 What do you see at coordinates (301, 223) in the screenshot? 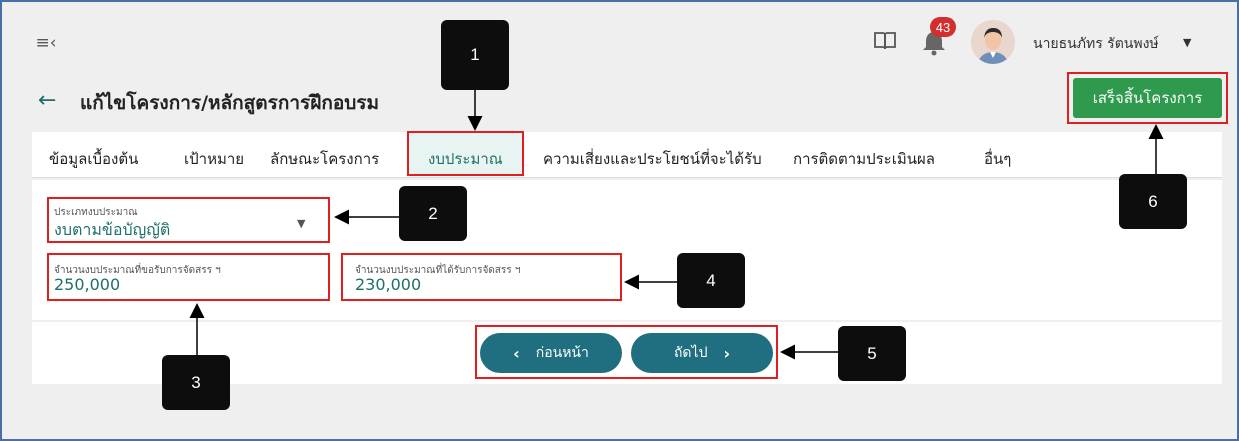
I see `chevron-down-icon: ▼` at bounding box center [301, 223].